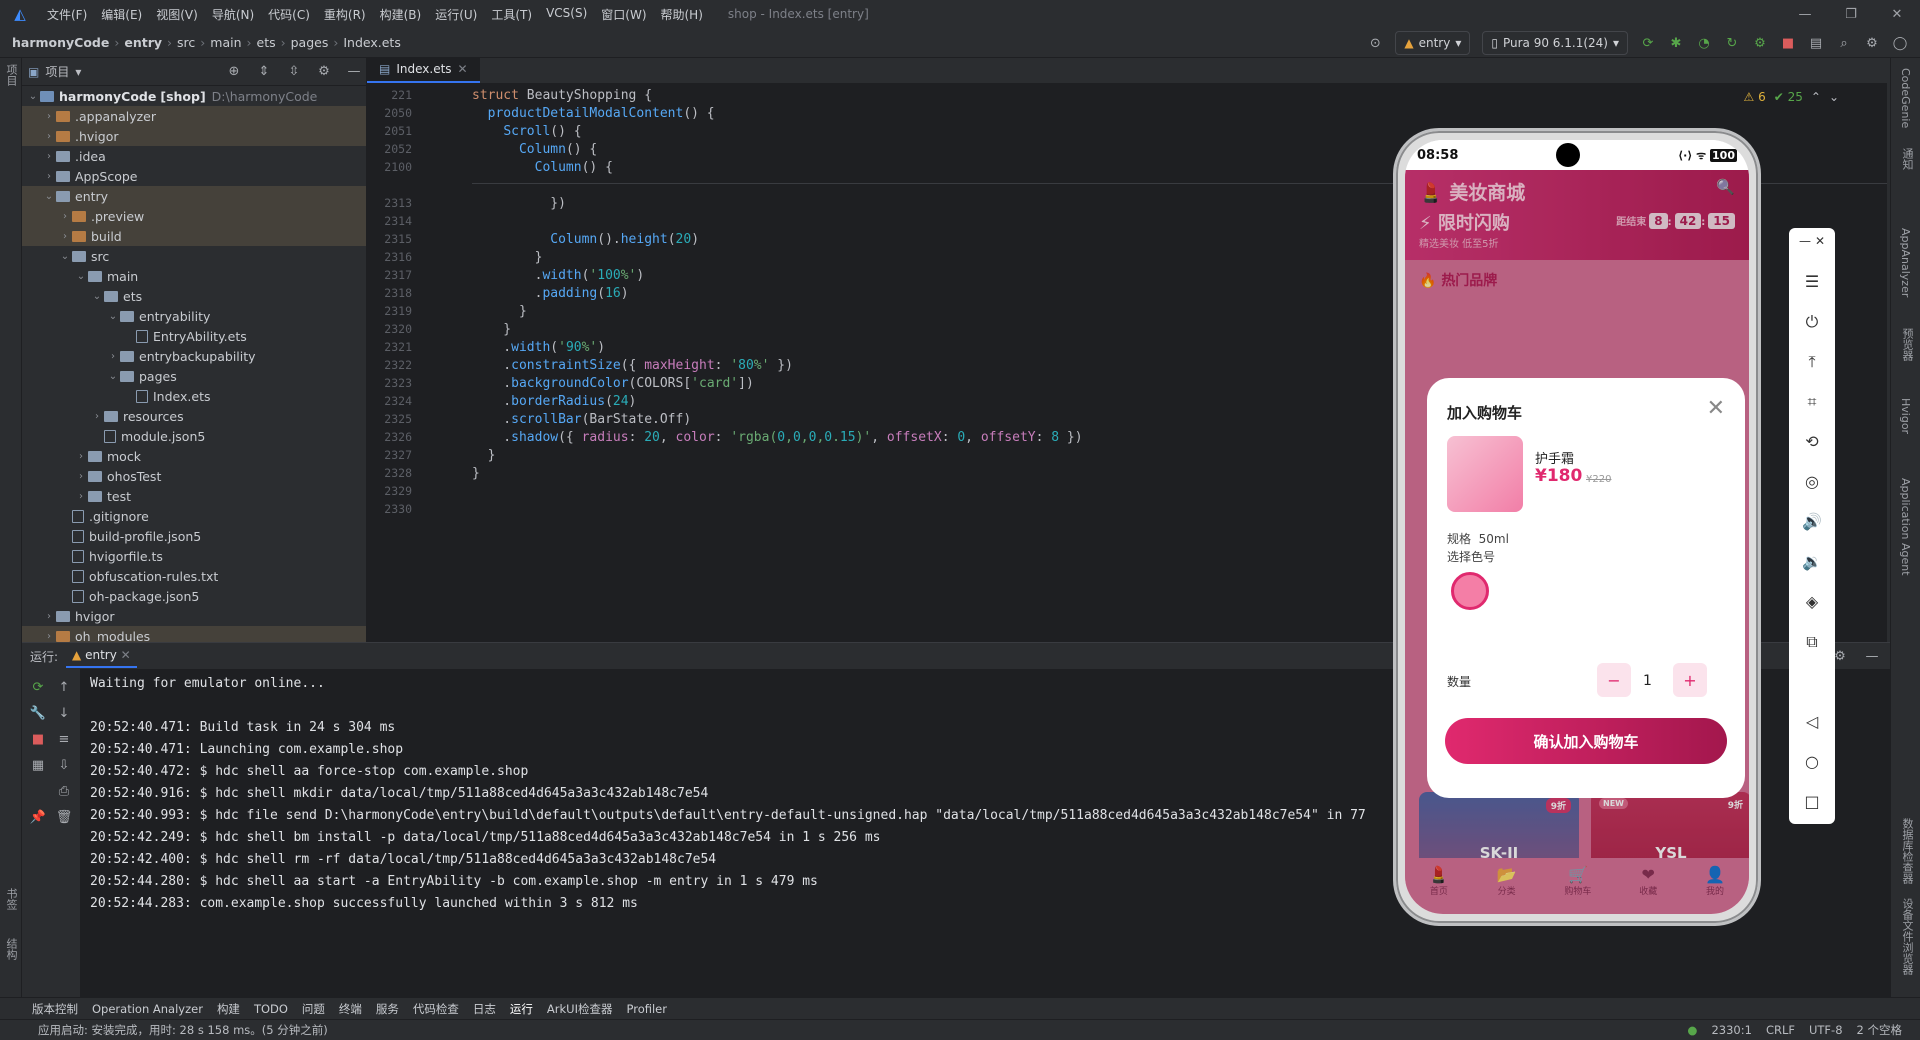 This screenshot has height=1040, width=1920. I want to click on minimize-icon: —, so click(1805, 14).